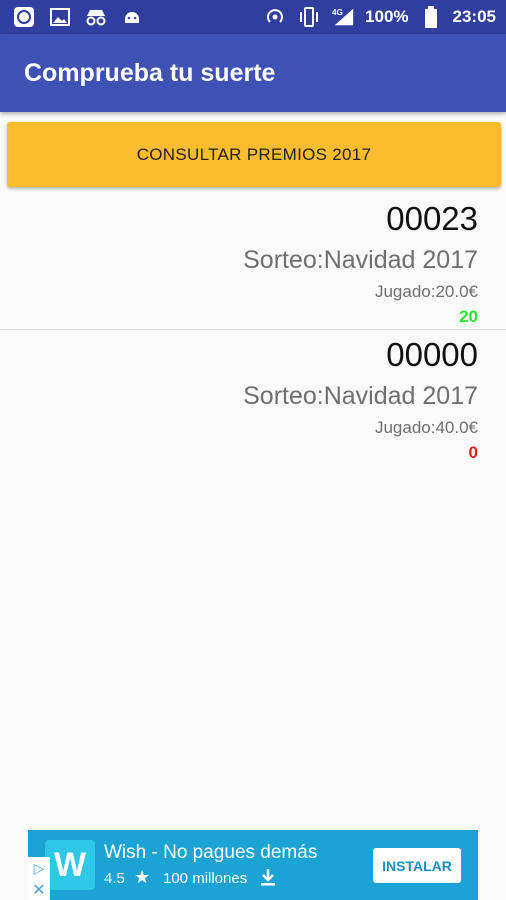 This screenshot has width=506, height=900. Describe the element at coordinates (426, 427) in the screenshot. I see `ticket-played: Jugado:40.0€` at that location.